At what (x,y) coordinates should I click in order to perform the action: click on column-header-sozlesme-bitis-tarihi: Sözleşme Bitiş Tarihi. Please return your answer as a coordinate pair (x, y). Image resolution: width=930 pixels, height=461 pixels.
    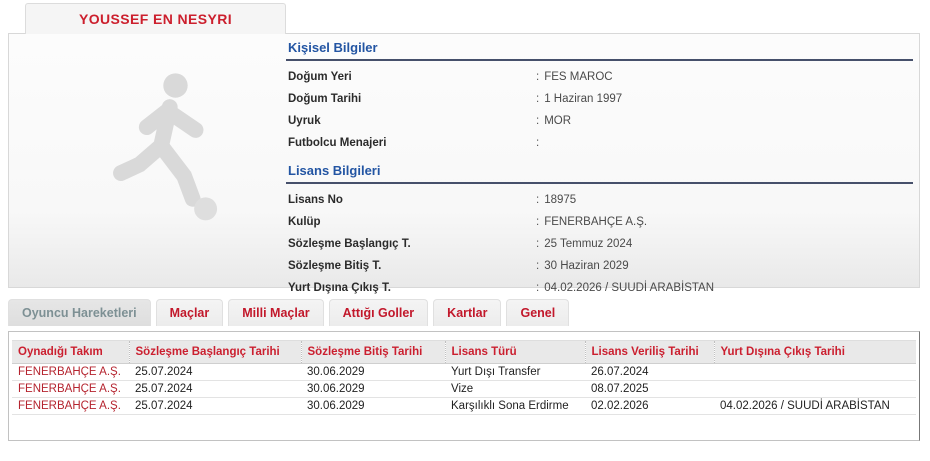
    Looking at the image, I should click on (373, 352).